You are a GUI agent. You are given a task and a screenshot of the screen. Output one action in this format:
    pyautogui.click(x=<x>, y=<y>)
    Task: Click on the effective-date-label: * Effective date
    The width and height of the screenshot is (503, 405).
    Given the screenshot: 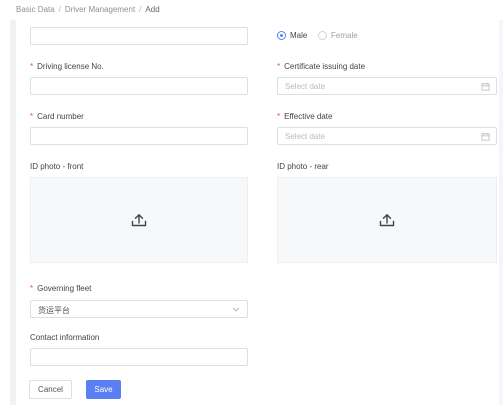 What is the action you would take?
    pyautogui.click(x=304, y=116)
    